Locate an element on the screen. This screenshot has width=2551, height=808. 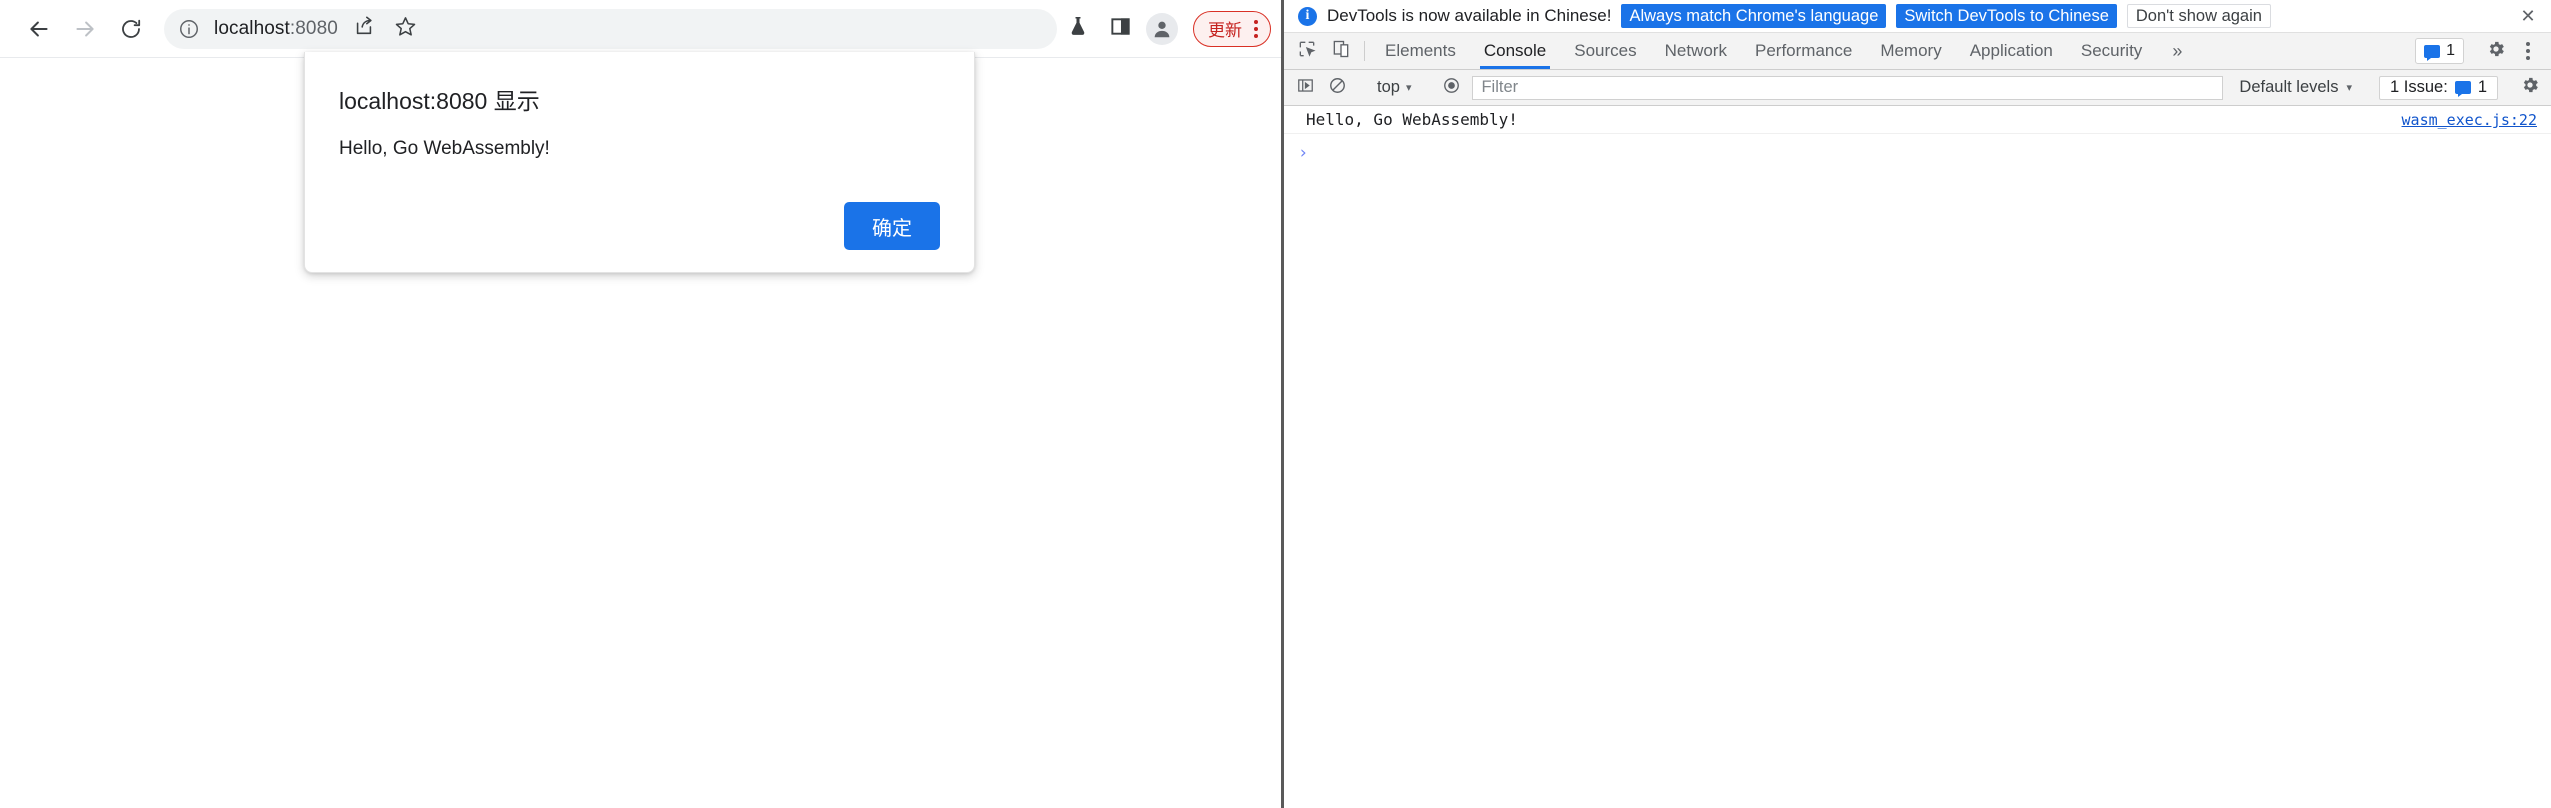
banner-text: DevTools is now available in Chinese! is located at coordinates (1469, 15).